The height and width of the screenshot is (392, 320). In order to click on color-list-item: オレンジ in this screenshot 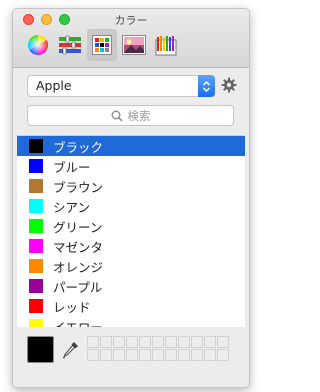, I will do `click(131, 266)`.